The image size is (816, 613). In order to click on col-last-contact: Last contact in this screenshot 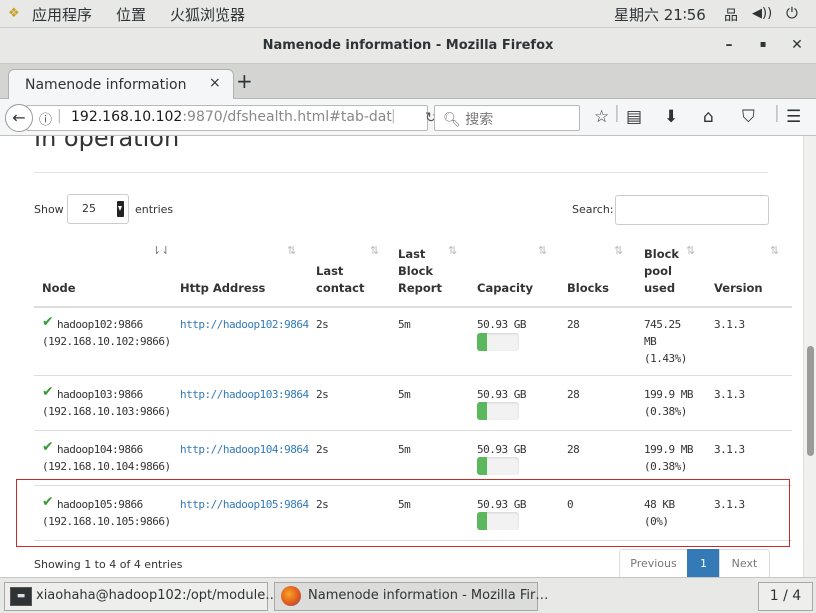, I will do `click(340, 280)`.